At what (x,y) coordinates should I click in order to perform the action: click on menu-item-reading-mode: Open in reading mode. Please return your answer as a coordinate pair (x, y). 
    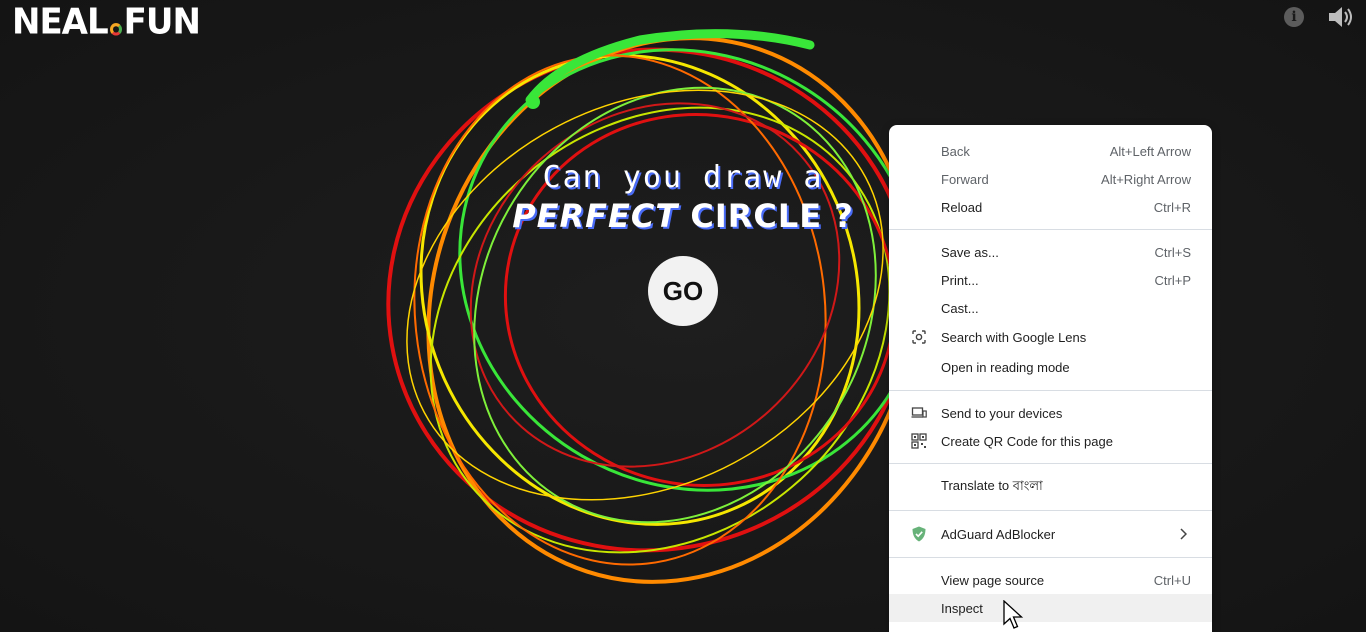
    Looking at the image, I should click on (1050, 367).